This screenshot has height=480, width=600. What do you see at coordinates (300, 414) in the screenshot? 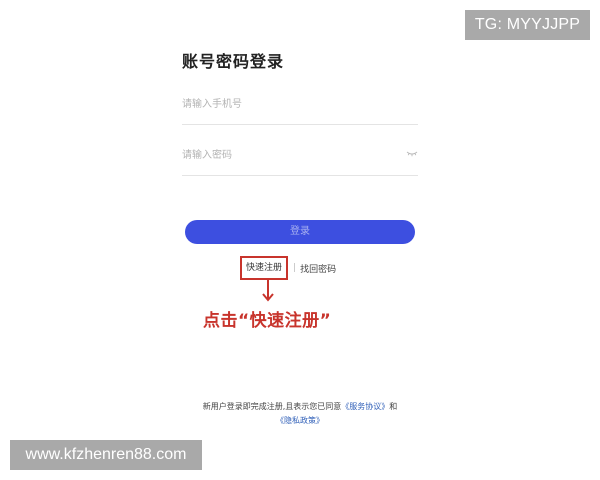
I see `agreement-notice: 新用户登录即完成注册,且表示您已同意《服务协议》和 《隐私政策》` at bounding box center [300, 414].